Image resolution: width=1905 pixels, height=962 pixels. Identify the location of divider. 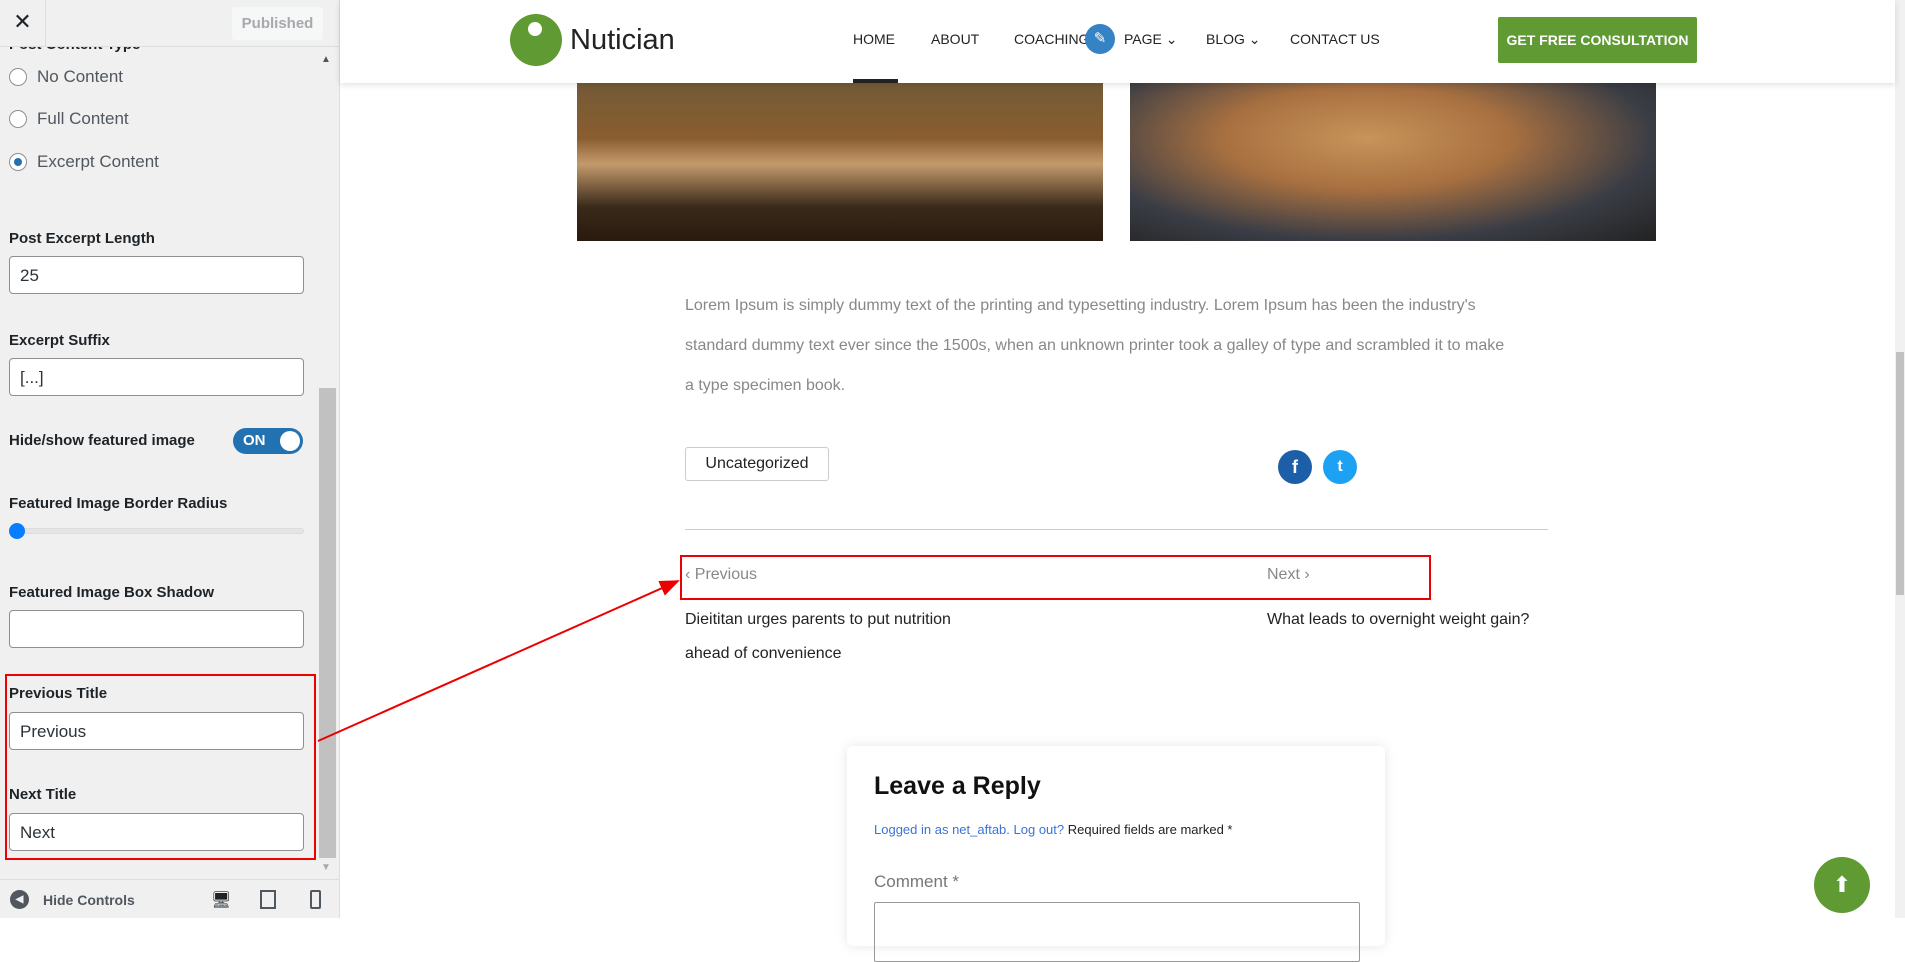
(1116, 529).